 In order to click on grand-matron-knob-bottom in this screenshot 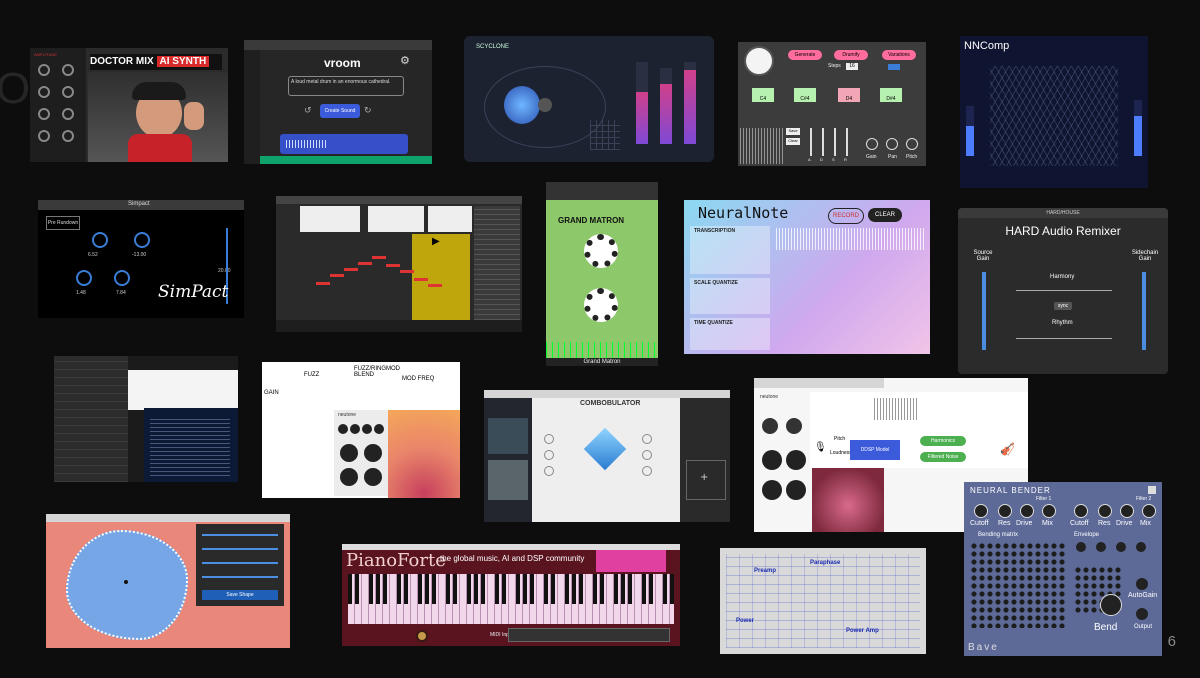, I will do `click(601, 305)`.